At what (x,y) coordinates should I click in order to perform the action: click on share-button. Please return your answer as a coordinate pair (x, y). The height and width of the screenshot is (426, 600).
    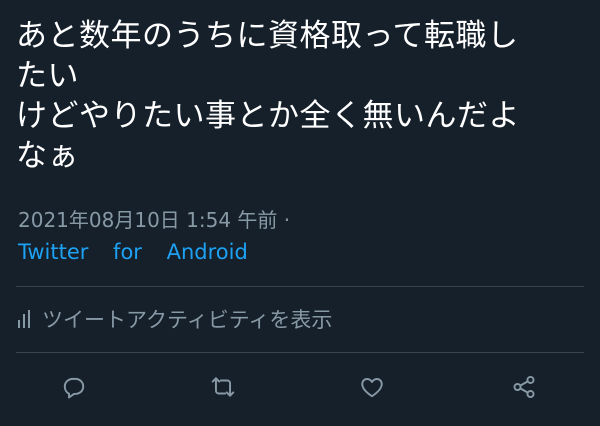
    Looking at the image, I should click on (524, 387).